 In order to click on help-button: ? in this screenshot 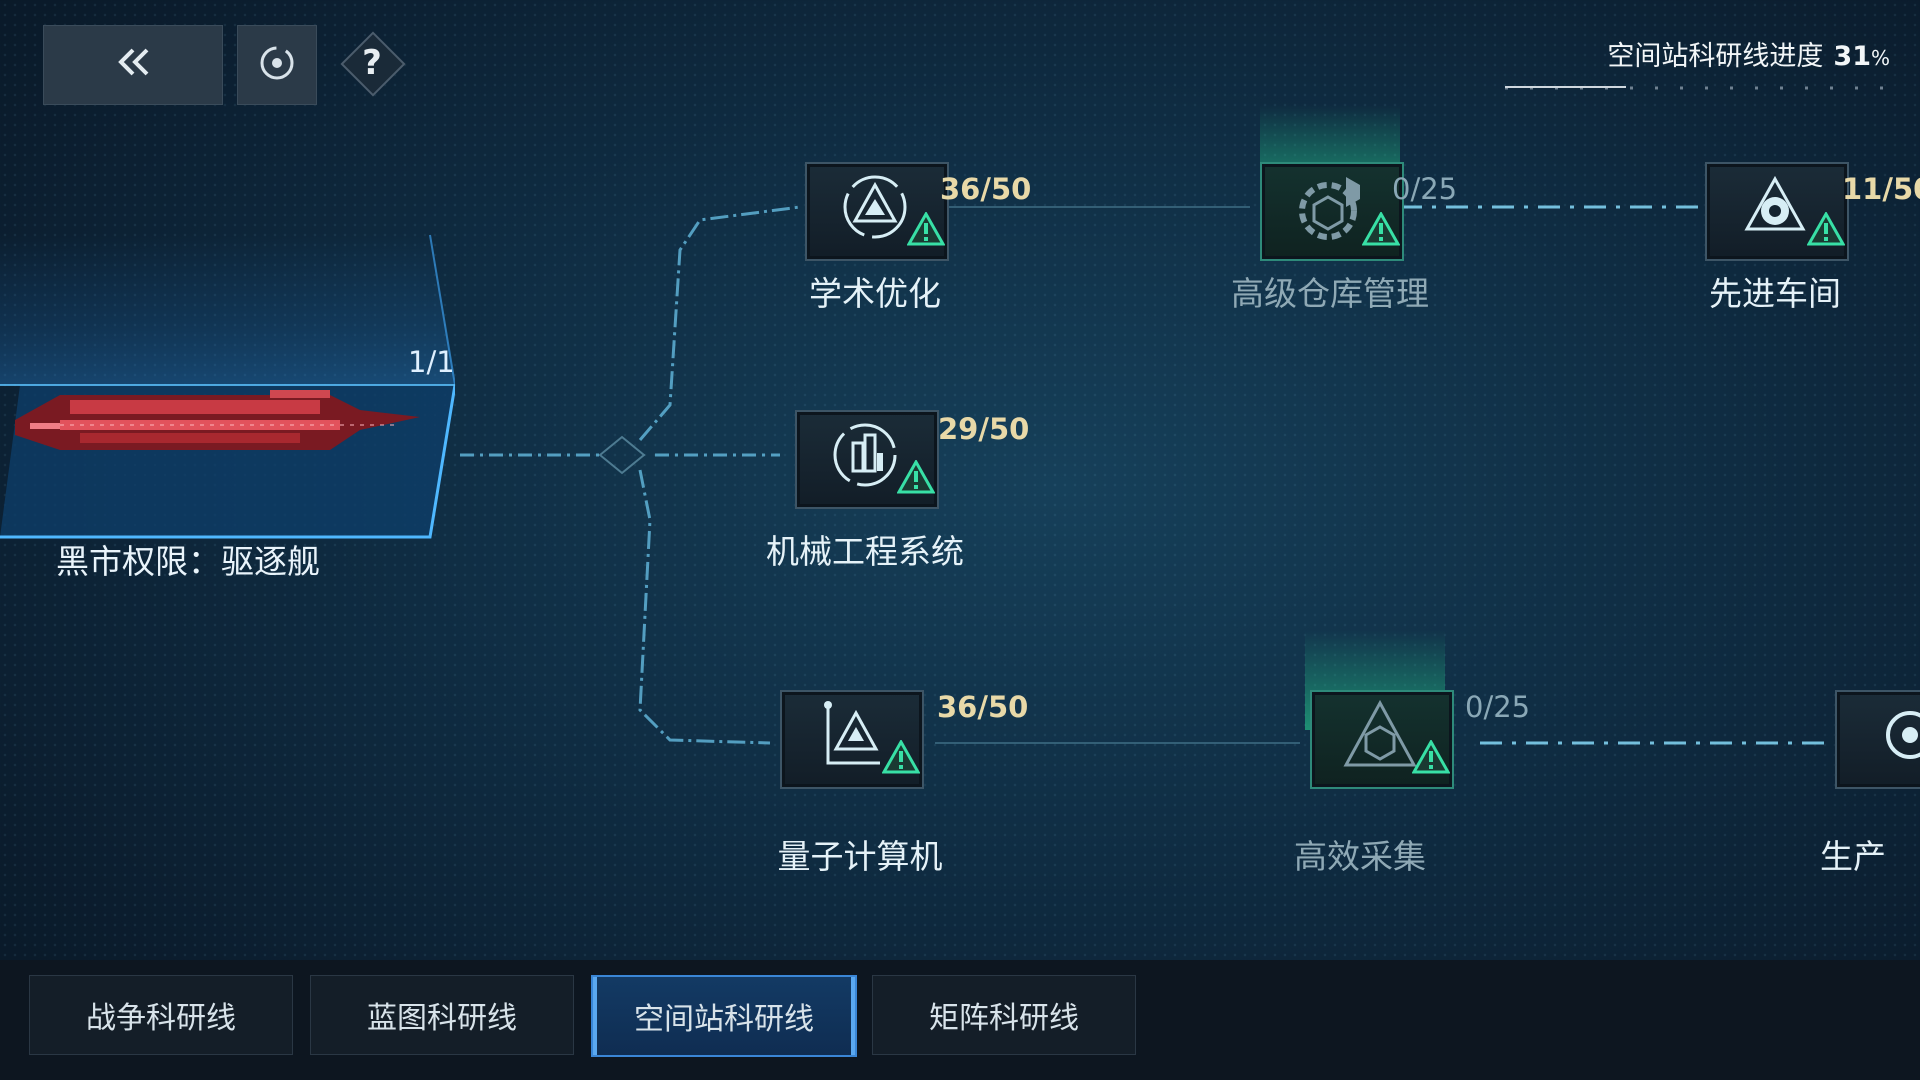, I will do `click(373, 64)`.